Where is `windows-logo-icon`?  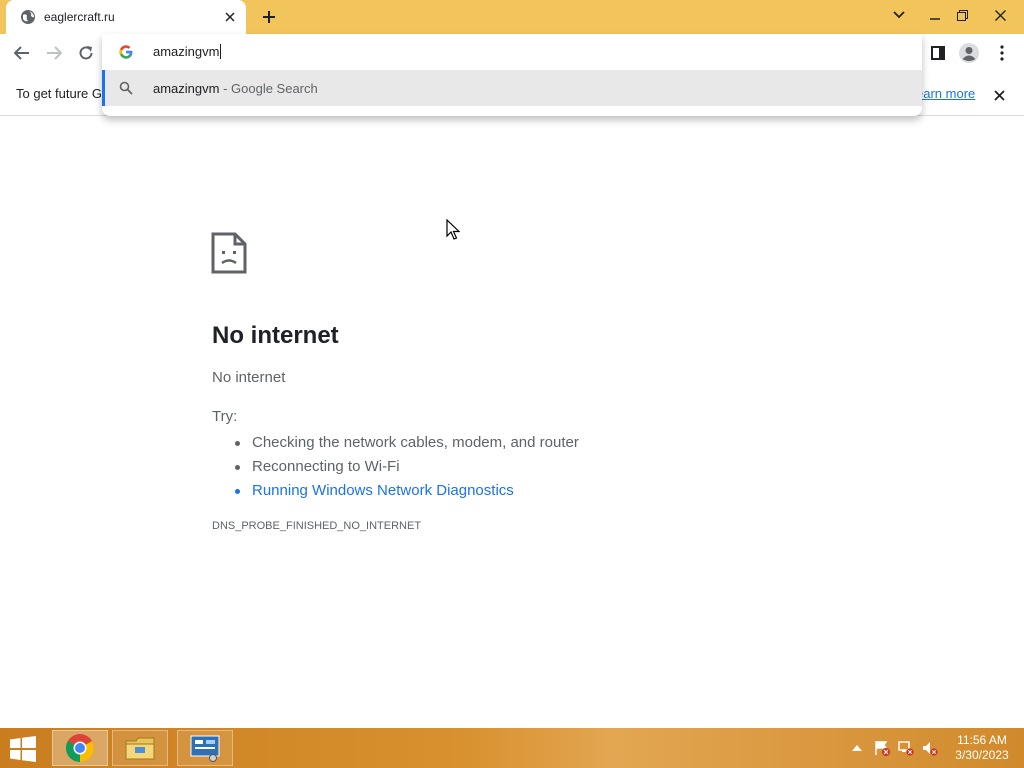 windows-logo-icon is located at coordinates (23, 749).